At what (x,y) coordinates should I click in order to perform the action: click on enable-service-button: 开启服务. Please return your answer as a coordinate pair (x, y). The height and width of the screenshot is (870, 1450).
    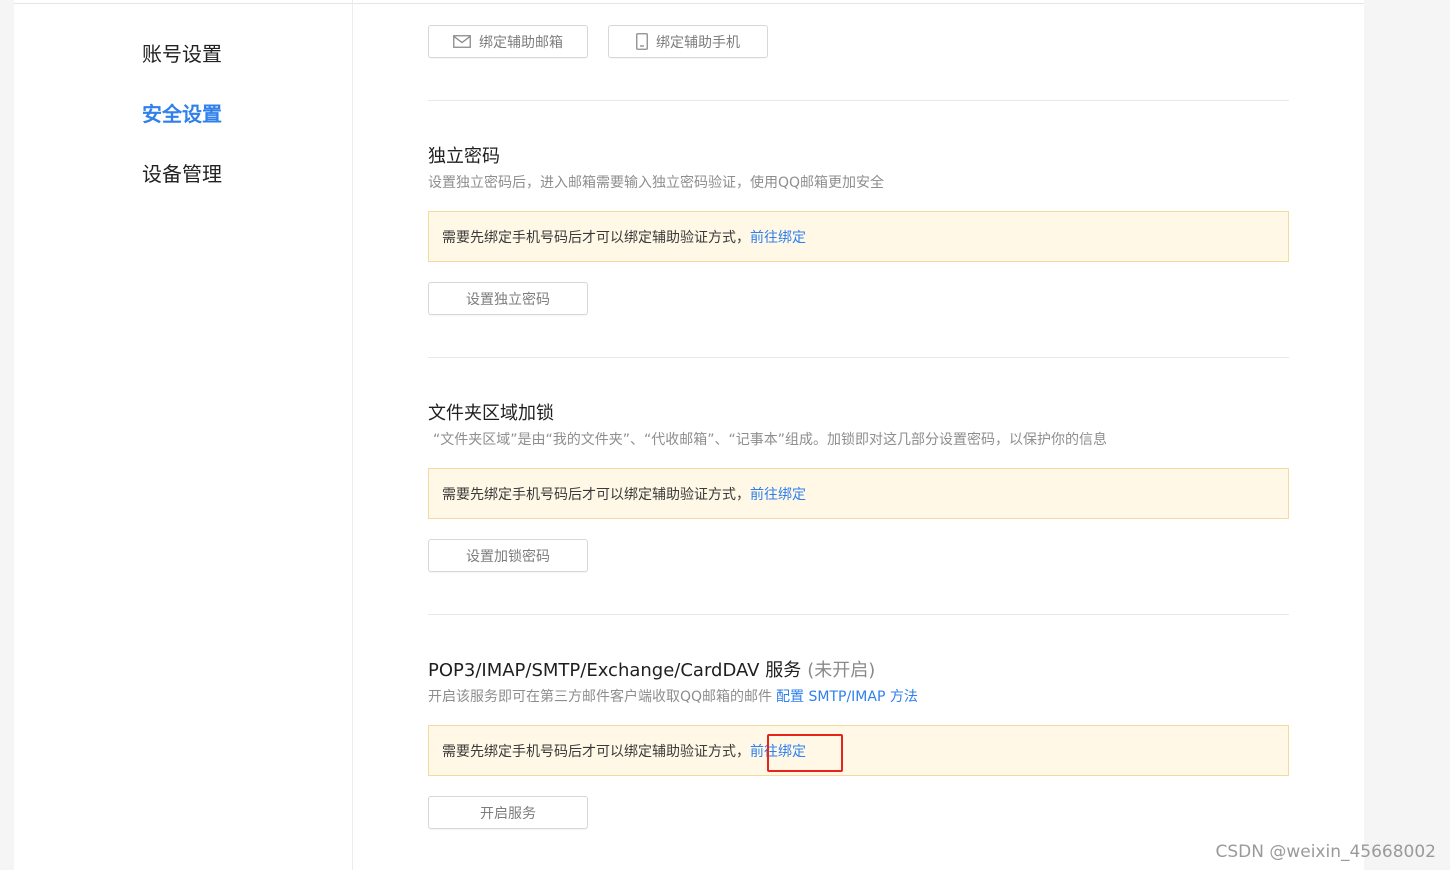
    Looking at the image, I should click on (508, 812).